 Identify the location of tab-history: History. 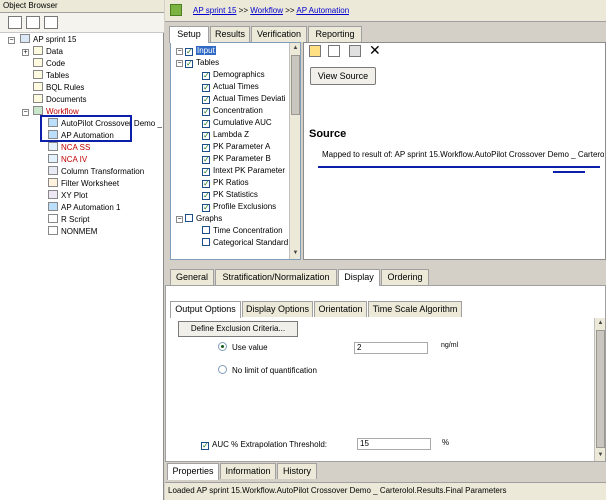
(297, 471).